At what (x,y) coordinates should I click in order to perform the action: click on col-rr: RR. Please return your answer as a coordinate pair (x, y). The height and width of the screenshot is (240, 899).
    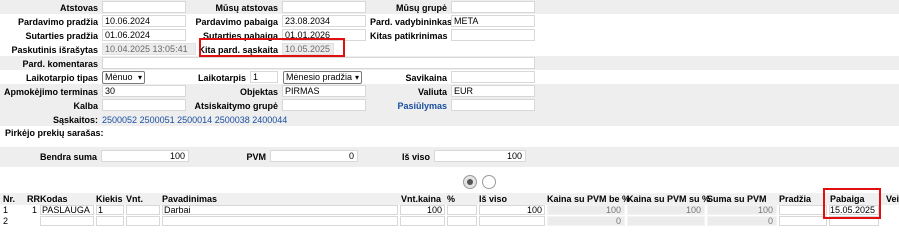
    Looking at the image, I should click on (33, 199).